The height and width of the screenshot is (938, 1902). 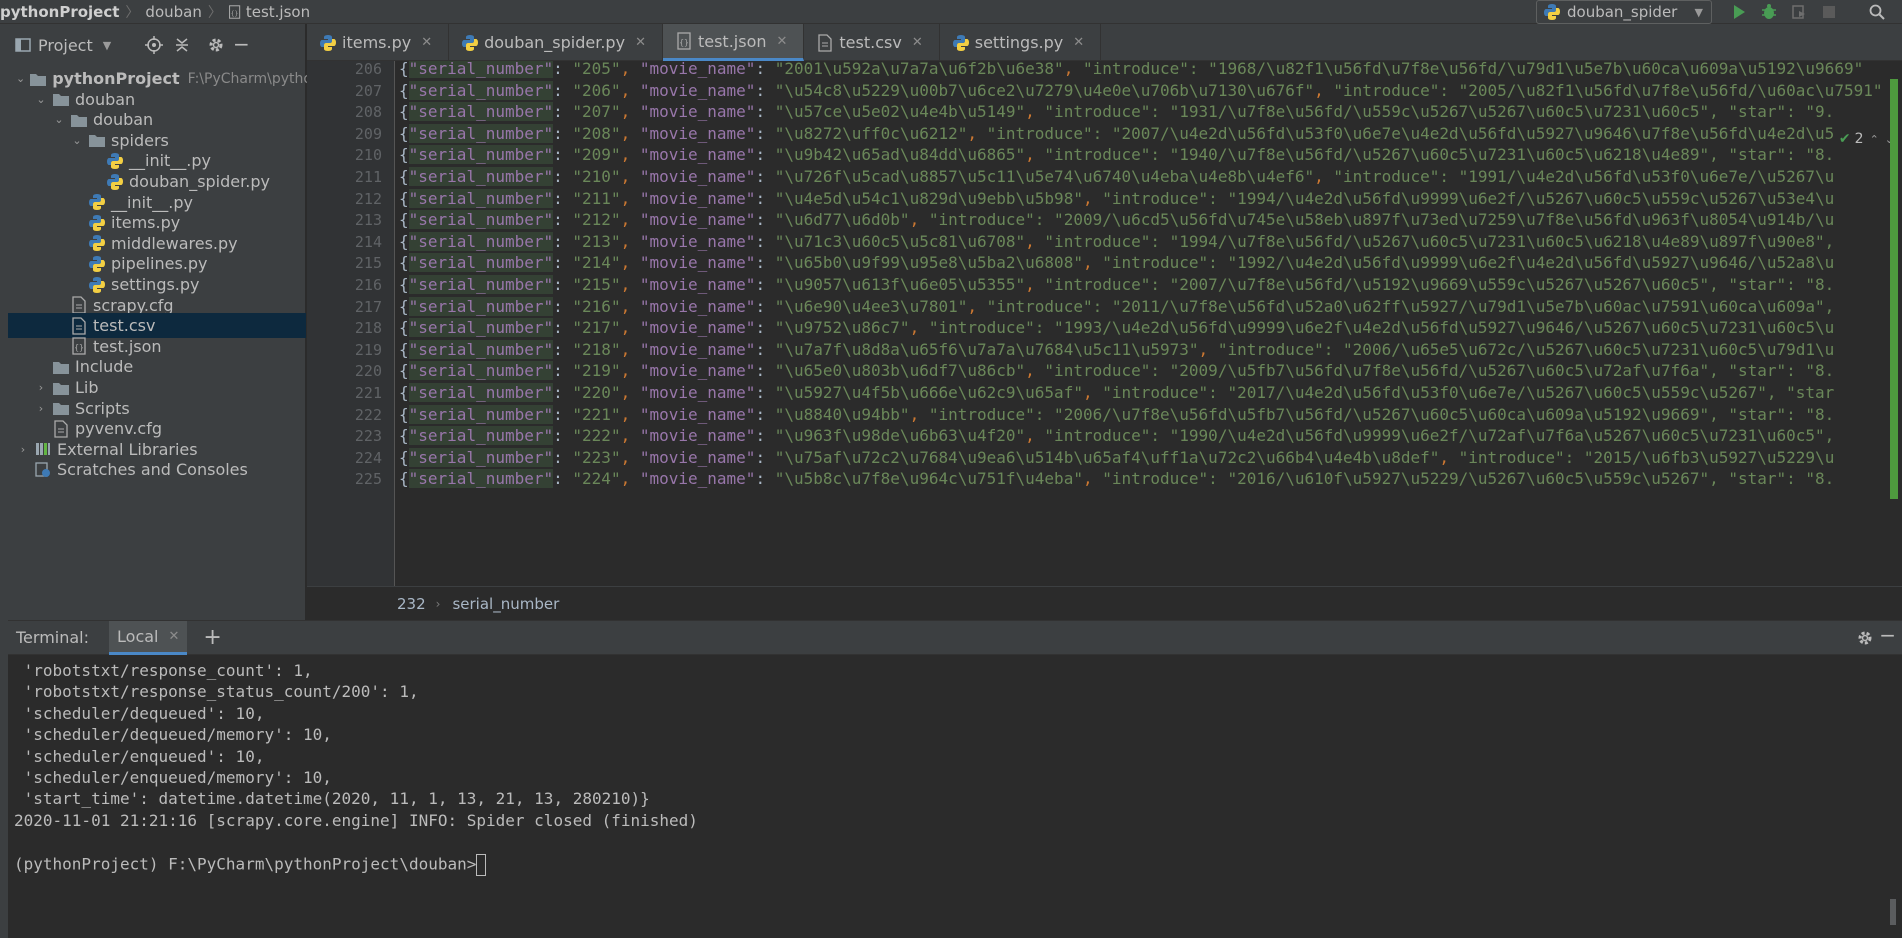 What do you see at coordinates (556, 42) in the screenshot?
I see `editor-tab: douban_spider.py ✕` at bounding box center [556, 42].